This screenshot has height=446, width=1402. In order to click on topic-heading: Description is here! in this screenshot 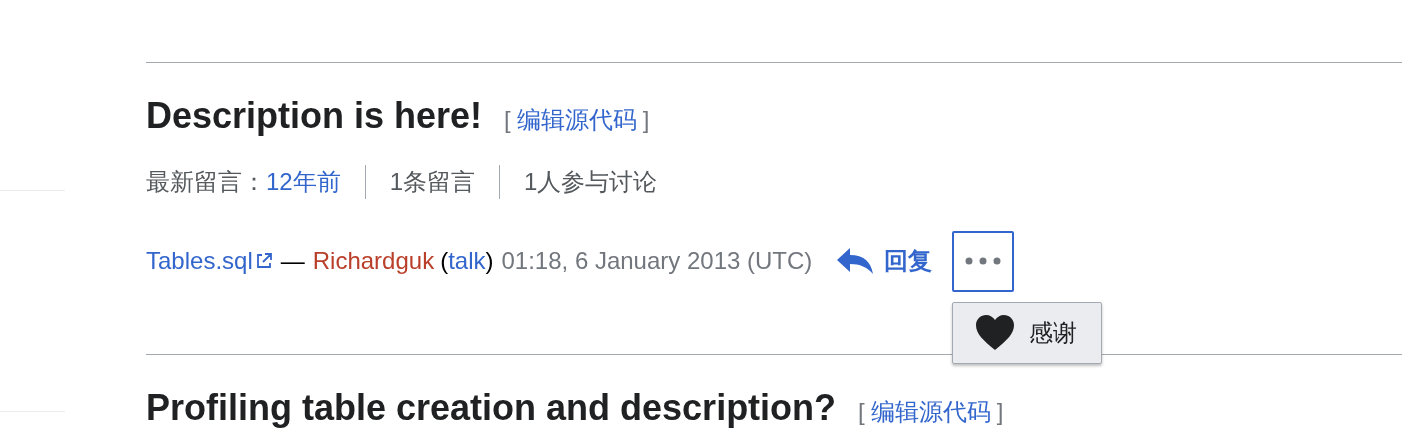, I will do `click(314, 116)`.